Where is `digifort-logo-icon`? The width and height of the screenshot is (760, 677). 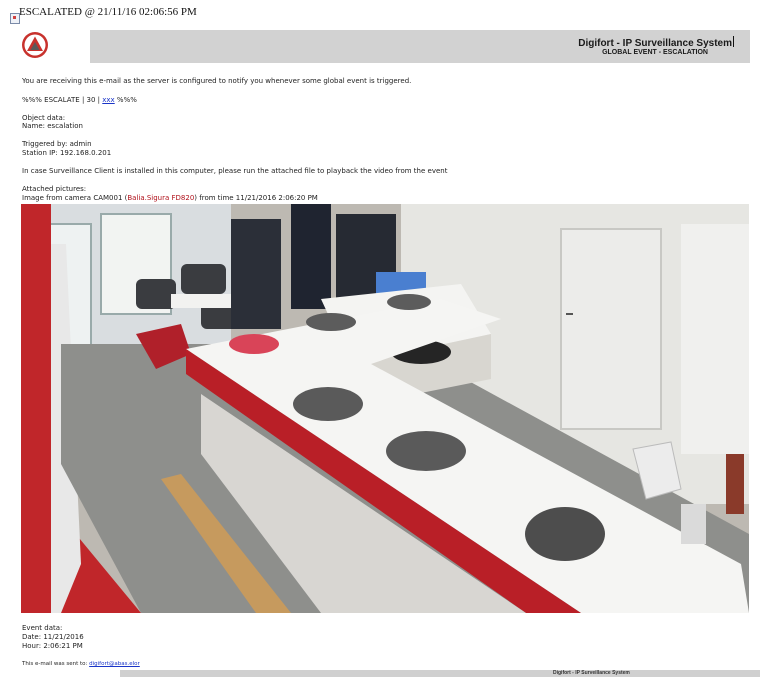 digifort-logo-icon is located at coordinates (35, 45).